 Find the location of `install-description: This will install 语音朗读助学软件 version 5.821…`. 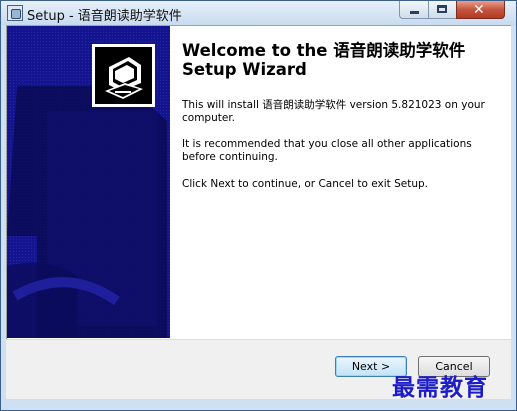

install-description: This will install 语音朗读助学软件 version 5.821… is located at coordinates (333, 111).